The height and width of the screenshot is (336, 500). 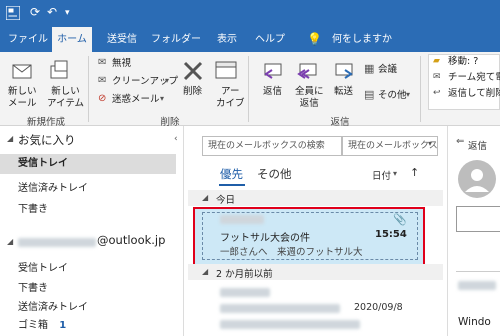 I want to click on quick-step-team-email: チーム宛て電, so click(x=474, y=78).